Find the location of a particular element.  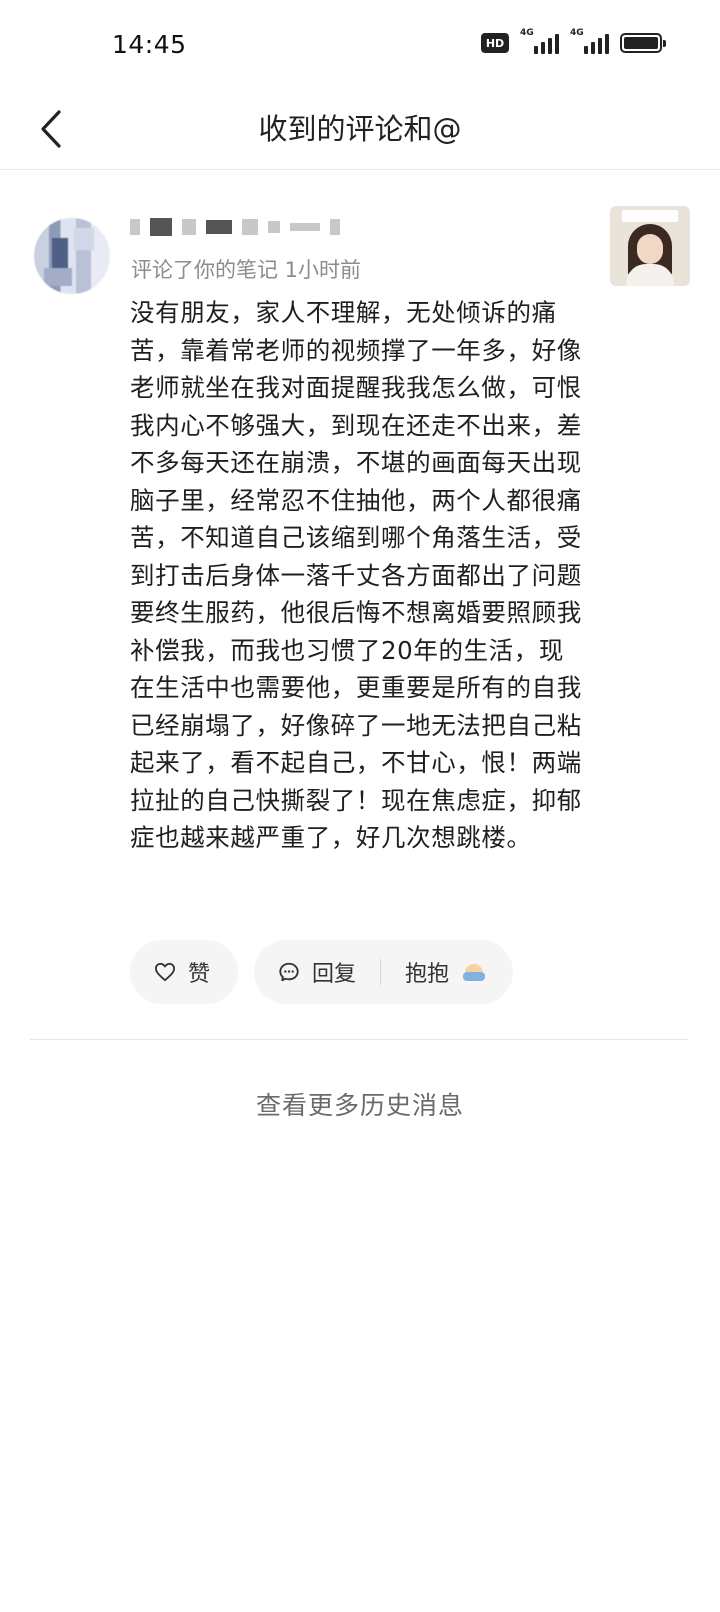

hug-button: 抱抱 is located at coordinates (445, 972).